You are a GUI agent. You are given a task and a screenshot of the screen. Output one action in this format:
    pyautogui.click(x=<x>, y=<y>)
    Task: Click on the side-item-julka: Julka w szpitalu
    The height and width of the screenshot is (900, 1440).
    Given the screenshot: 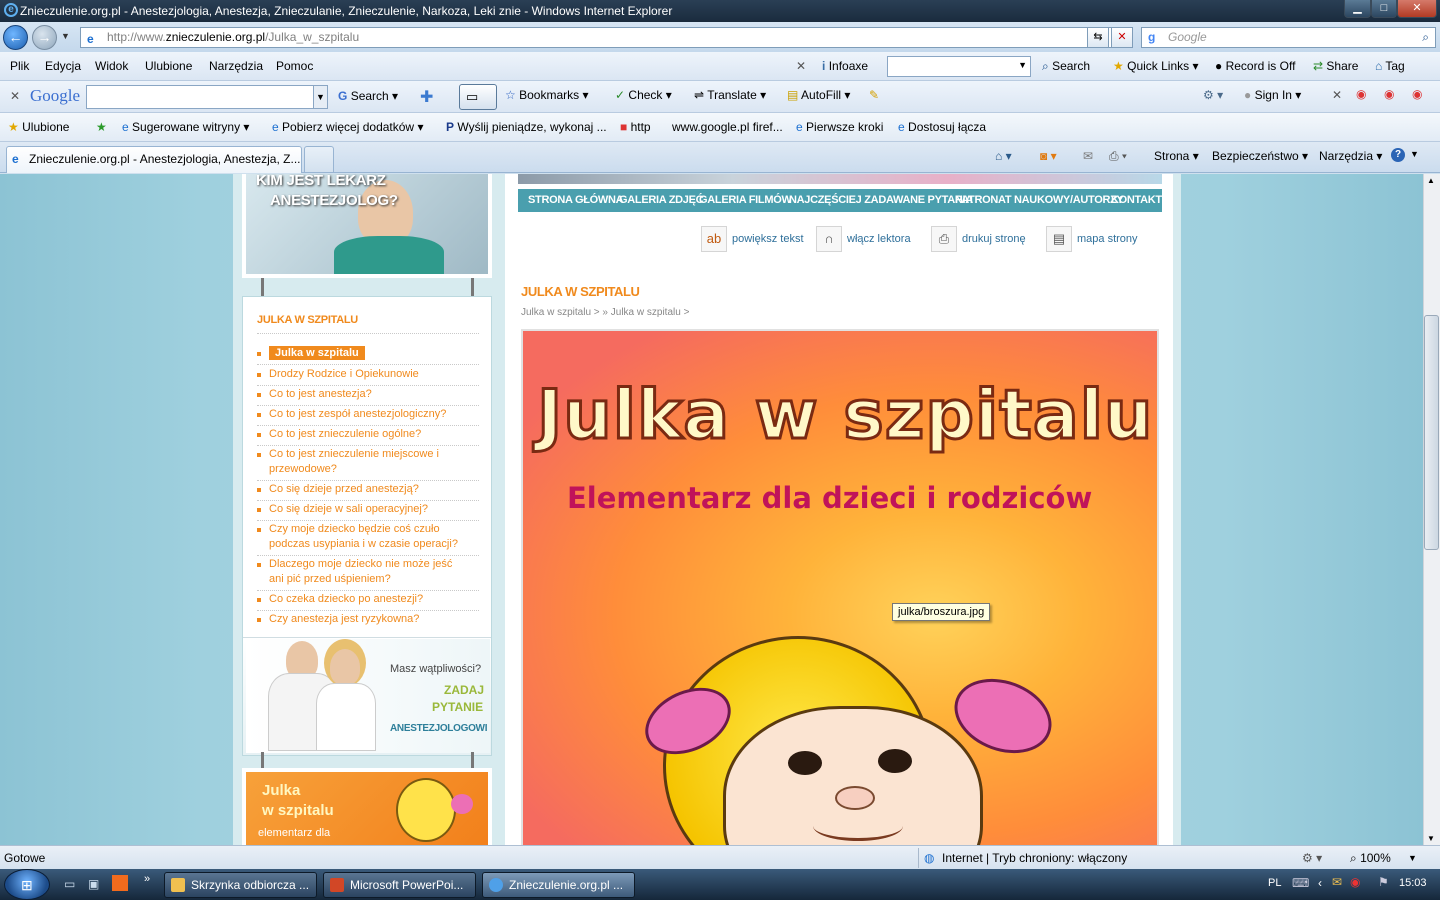 What is the action you would take?
    pyautogui.click(x=368, y=355)
    